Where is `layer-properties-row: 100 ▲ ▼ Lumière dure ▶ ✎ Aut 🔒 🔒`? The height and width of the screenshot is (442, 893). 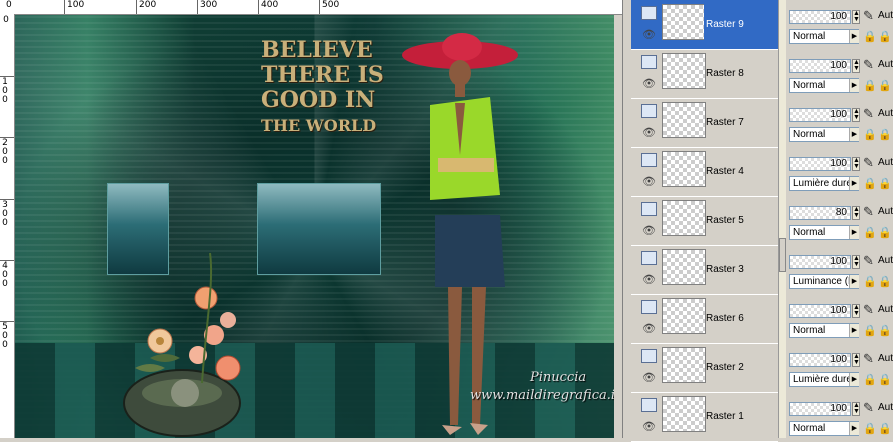
layer-properties-row: 100 ▲ ▼ Lumière dure ▶ ✎ Aut 🔒 🔒 is located at coordinates (839, 367).